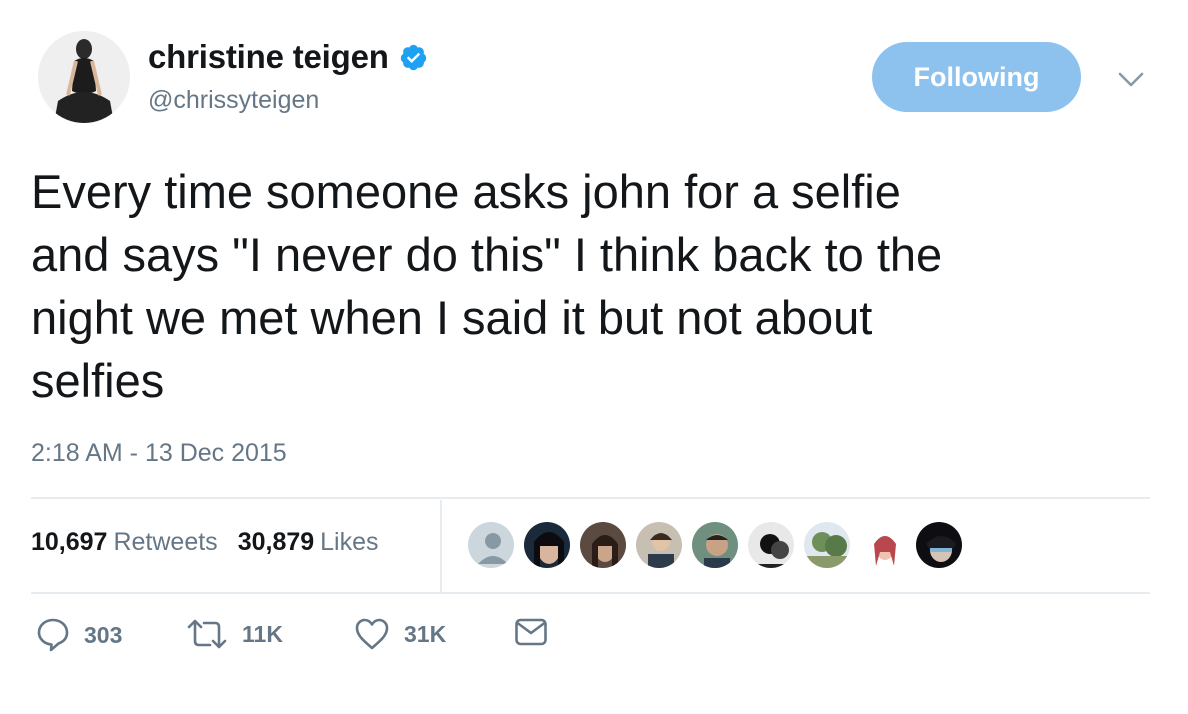  What do you see at coordinates (1131, 79) in the screenshot?
I see `chevron-down-icon` at bounding box center [1131, 79].